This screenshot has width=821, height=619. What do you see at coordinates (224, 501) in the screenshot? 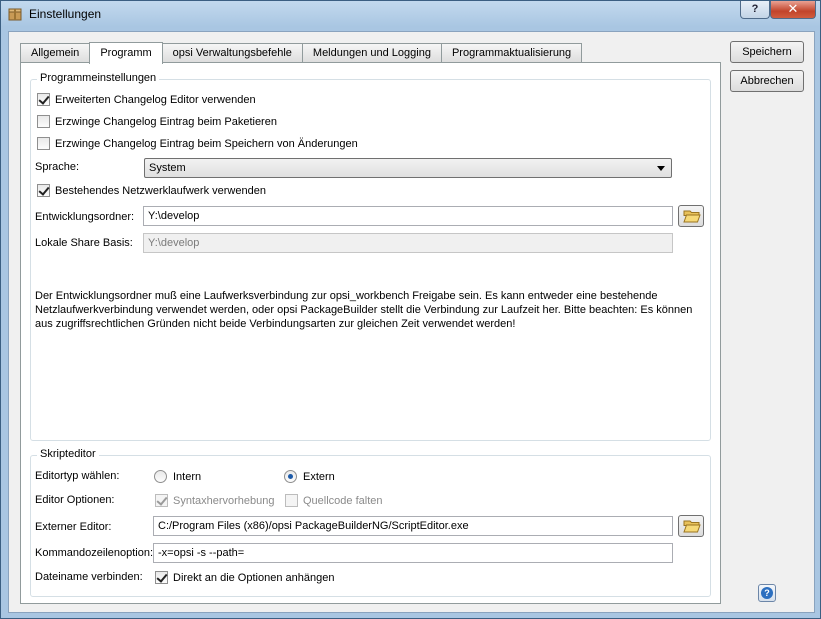
I see `syntax-highlight-label: Syntaxhervorhebung` at bounding box center [224, 501].